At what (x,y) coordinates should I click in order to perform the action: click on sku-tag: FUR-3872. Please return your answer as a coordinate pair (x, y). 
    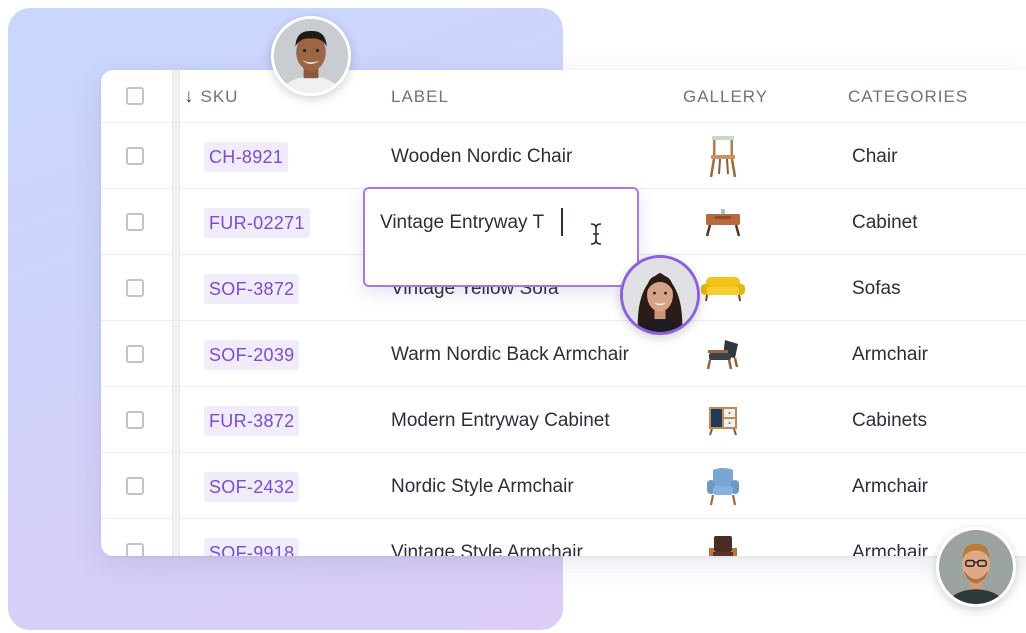
    Looking at the image, I should click on (252, 421).